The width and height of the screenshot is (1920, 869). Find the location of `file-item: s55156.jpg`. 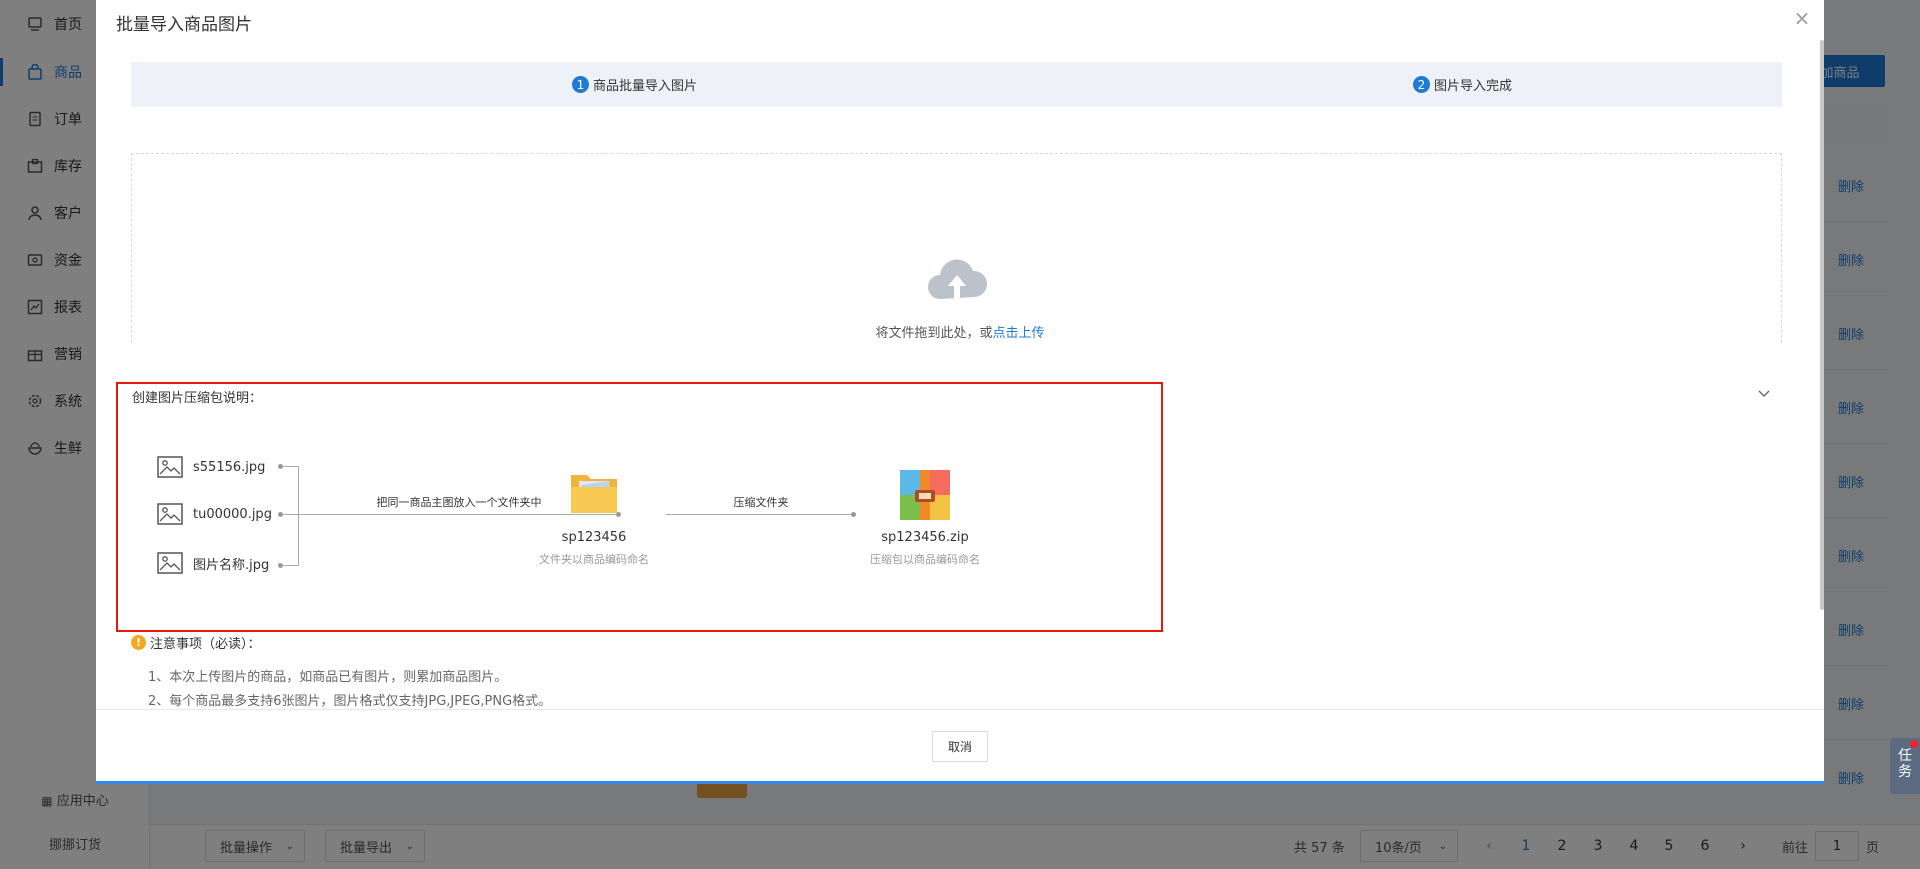

file-item: s55156.jpg is located at coordinates (211, 467).